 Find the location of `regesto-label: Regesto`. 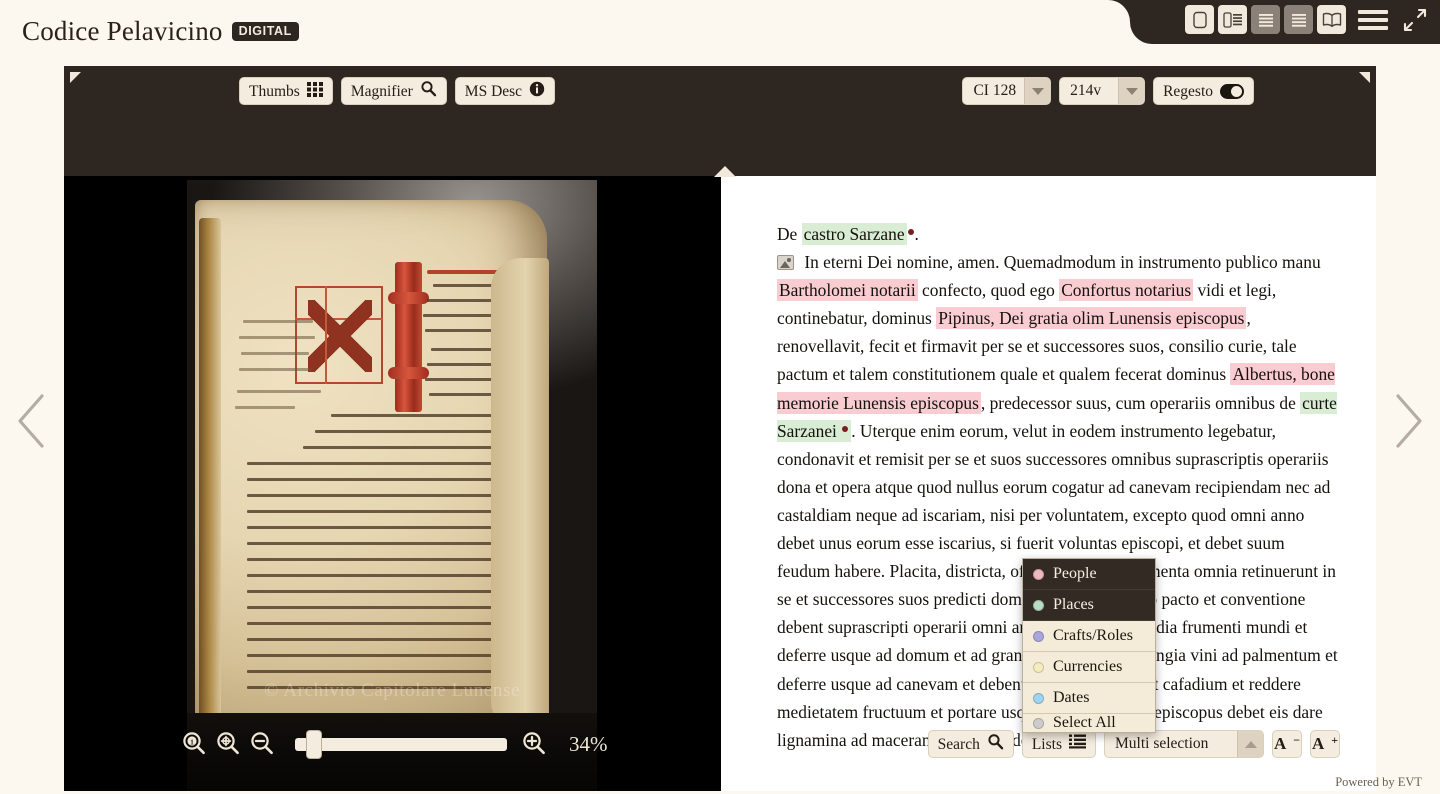

regesto-label: Regesto is located at coordinates (1188, 91).